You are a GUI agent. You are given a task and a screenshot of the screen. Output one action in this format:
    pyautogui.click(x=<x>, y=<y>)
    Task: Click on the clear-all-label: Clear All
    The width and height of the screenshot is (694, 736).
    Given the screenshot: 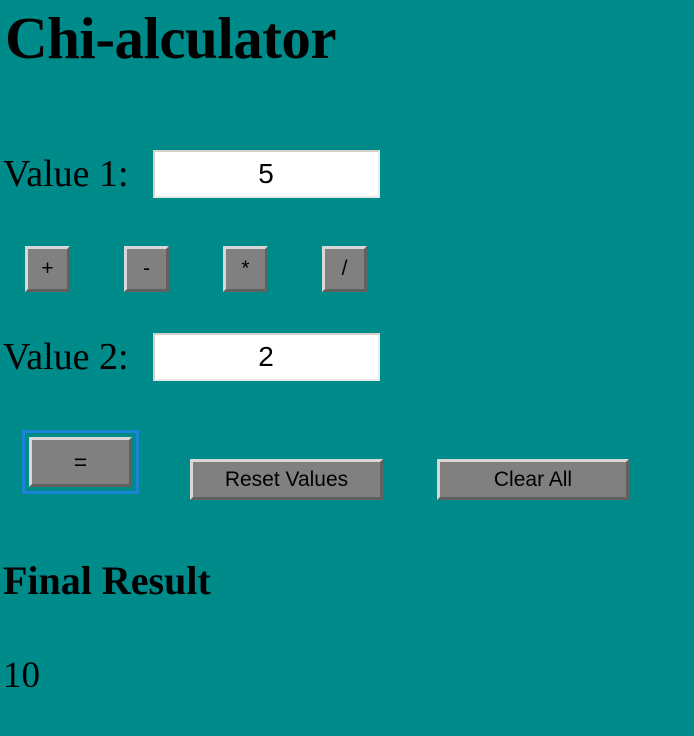 What is the action you would take?
    pyautogui.click(x=533, y=479)
    